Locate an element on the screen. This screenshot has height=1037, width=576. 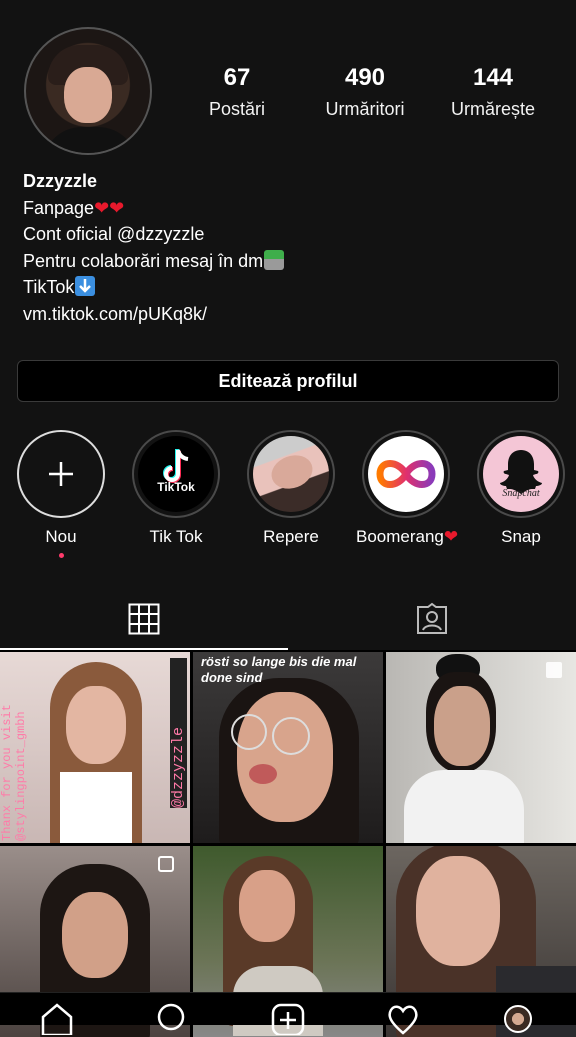
highlight-label: Boomerang❤ is located at coordinates (407, 537).